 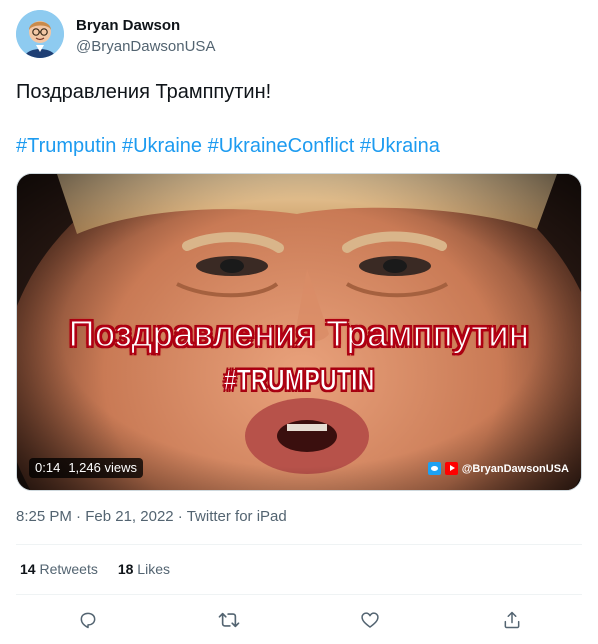 What do you see at coordinates (125, 569) in the screenshot?
I see `likes-count: 18` at bounding box center [125, 569].